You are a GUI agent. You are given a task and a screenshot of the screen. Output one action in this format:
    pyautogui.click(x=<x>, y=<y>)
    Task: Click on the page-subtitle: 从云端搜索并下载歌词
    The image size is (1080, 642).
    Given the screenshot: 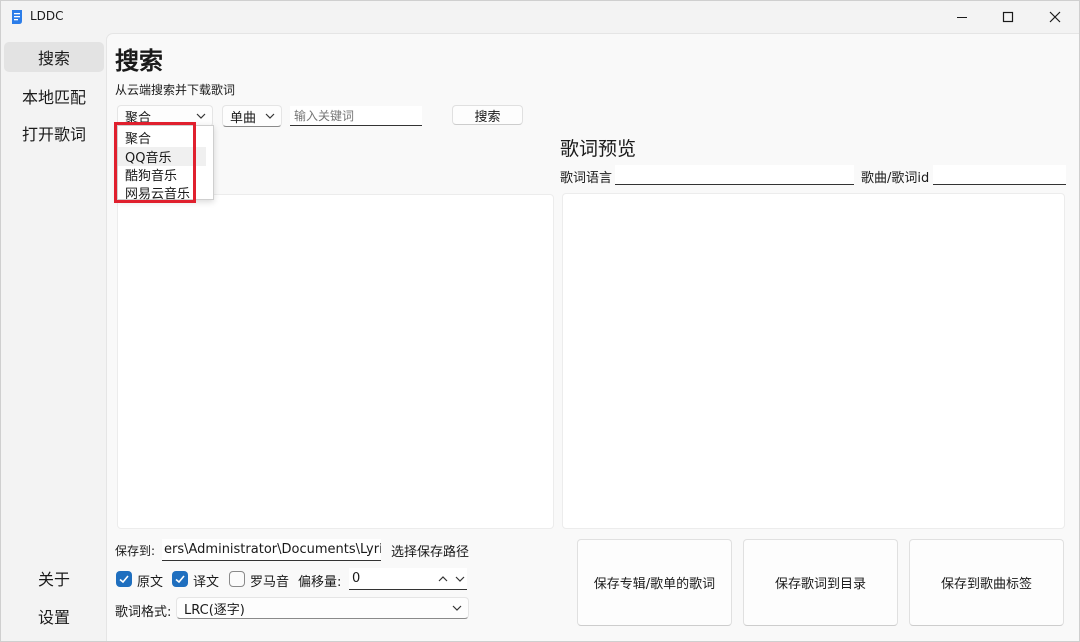 What is the action you would take?
    pyautogui.click(x=175, y=90)
    